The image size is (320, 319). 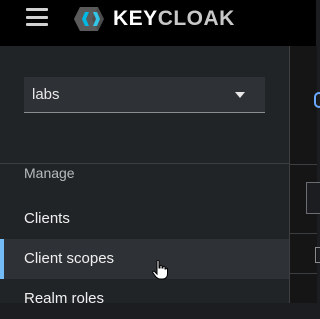 What do you see at coordinates (144, 259) in the screenshot?
I see `sidebar-item-client-scopes: Client scopes` at bounding box center [144, 259].